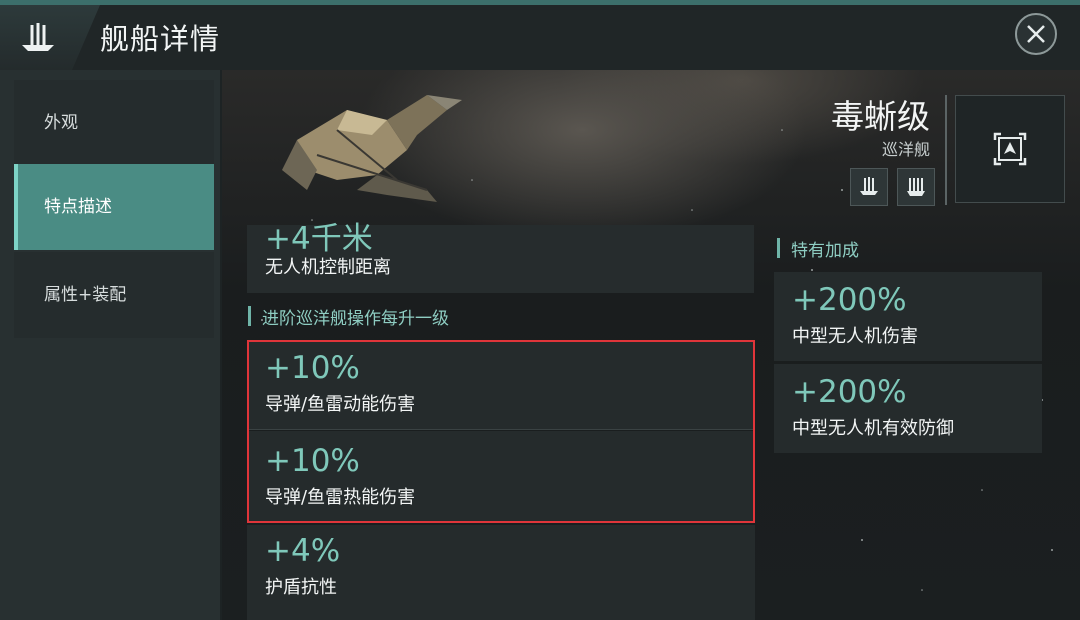 This screenshot has height=620, width=1080. What do you see at coordinates (85, 295) in the screenshot?
I see `sidebar-item-label: 属性+装配` at bounding box center [85, 295].